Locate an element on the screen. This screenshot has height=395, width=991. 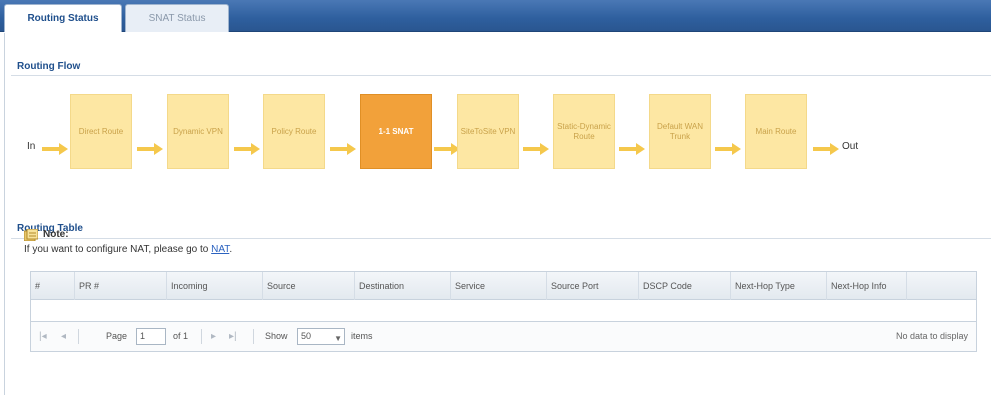
flow-step-dynamic-vpn: Dynamic VPN is located at coordinates (198, 131).